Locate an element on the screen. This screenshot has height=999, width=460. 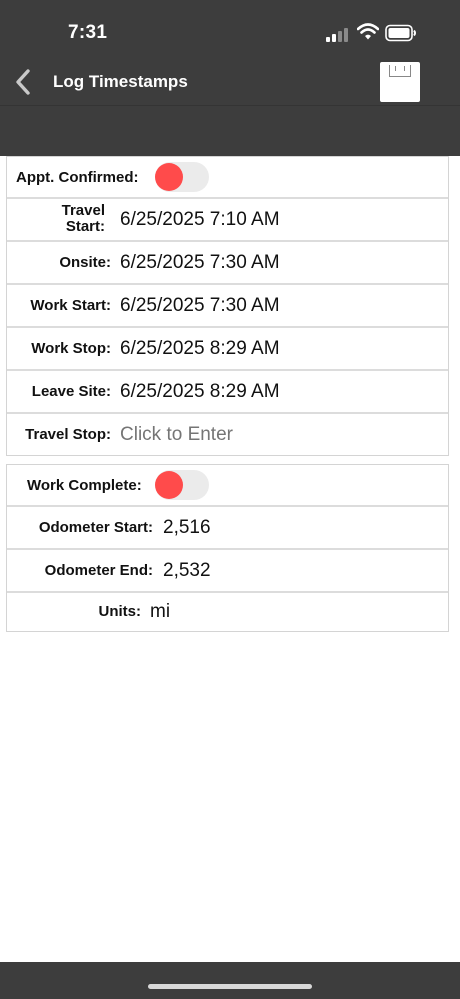
travel-start-row: Travel Start: 6/25/2025 7:10 AM is located at coordinates (227, 220).